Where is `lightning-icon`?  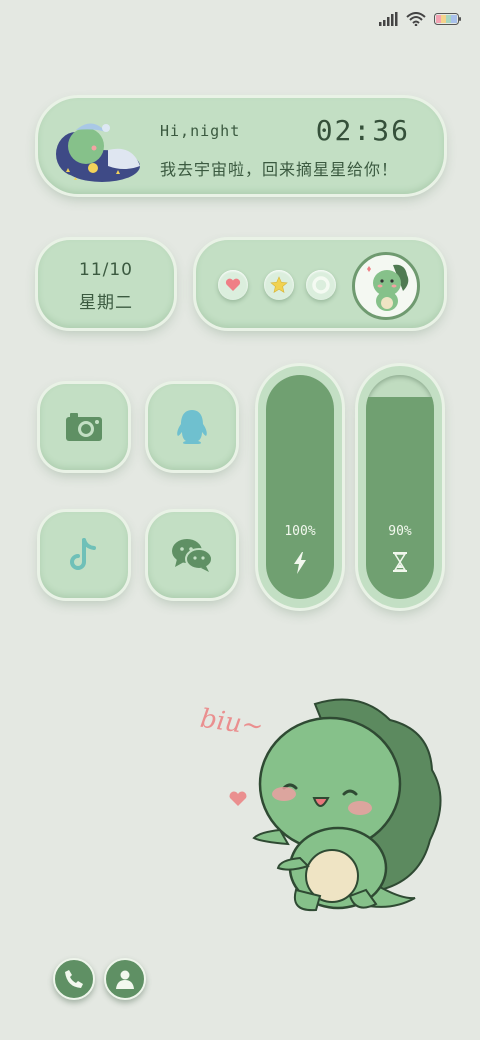 lightning-icon is located at coordinates (300, 563).